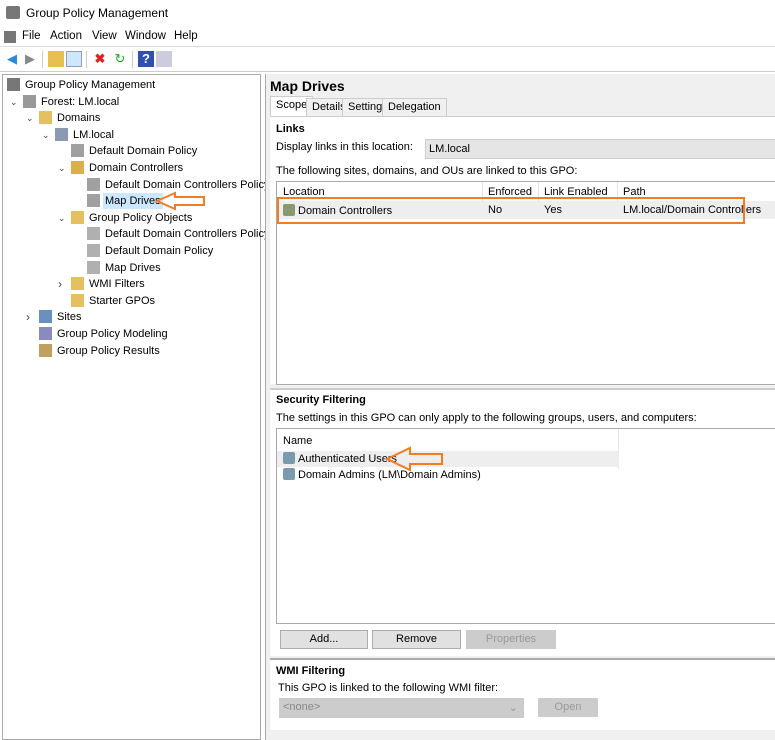 This screenshot has width=775, height=740. Describe the element at coordinates (600, 149) in the screenshot. I see `location-select: LM.local` at that location.